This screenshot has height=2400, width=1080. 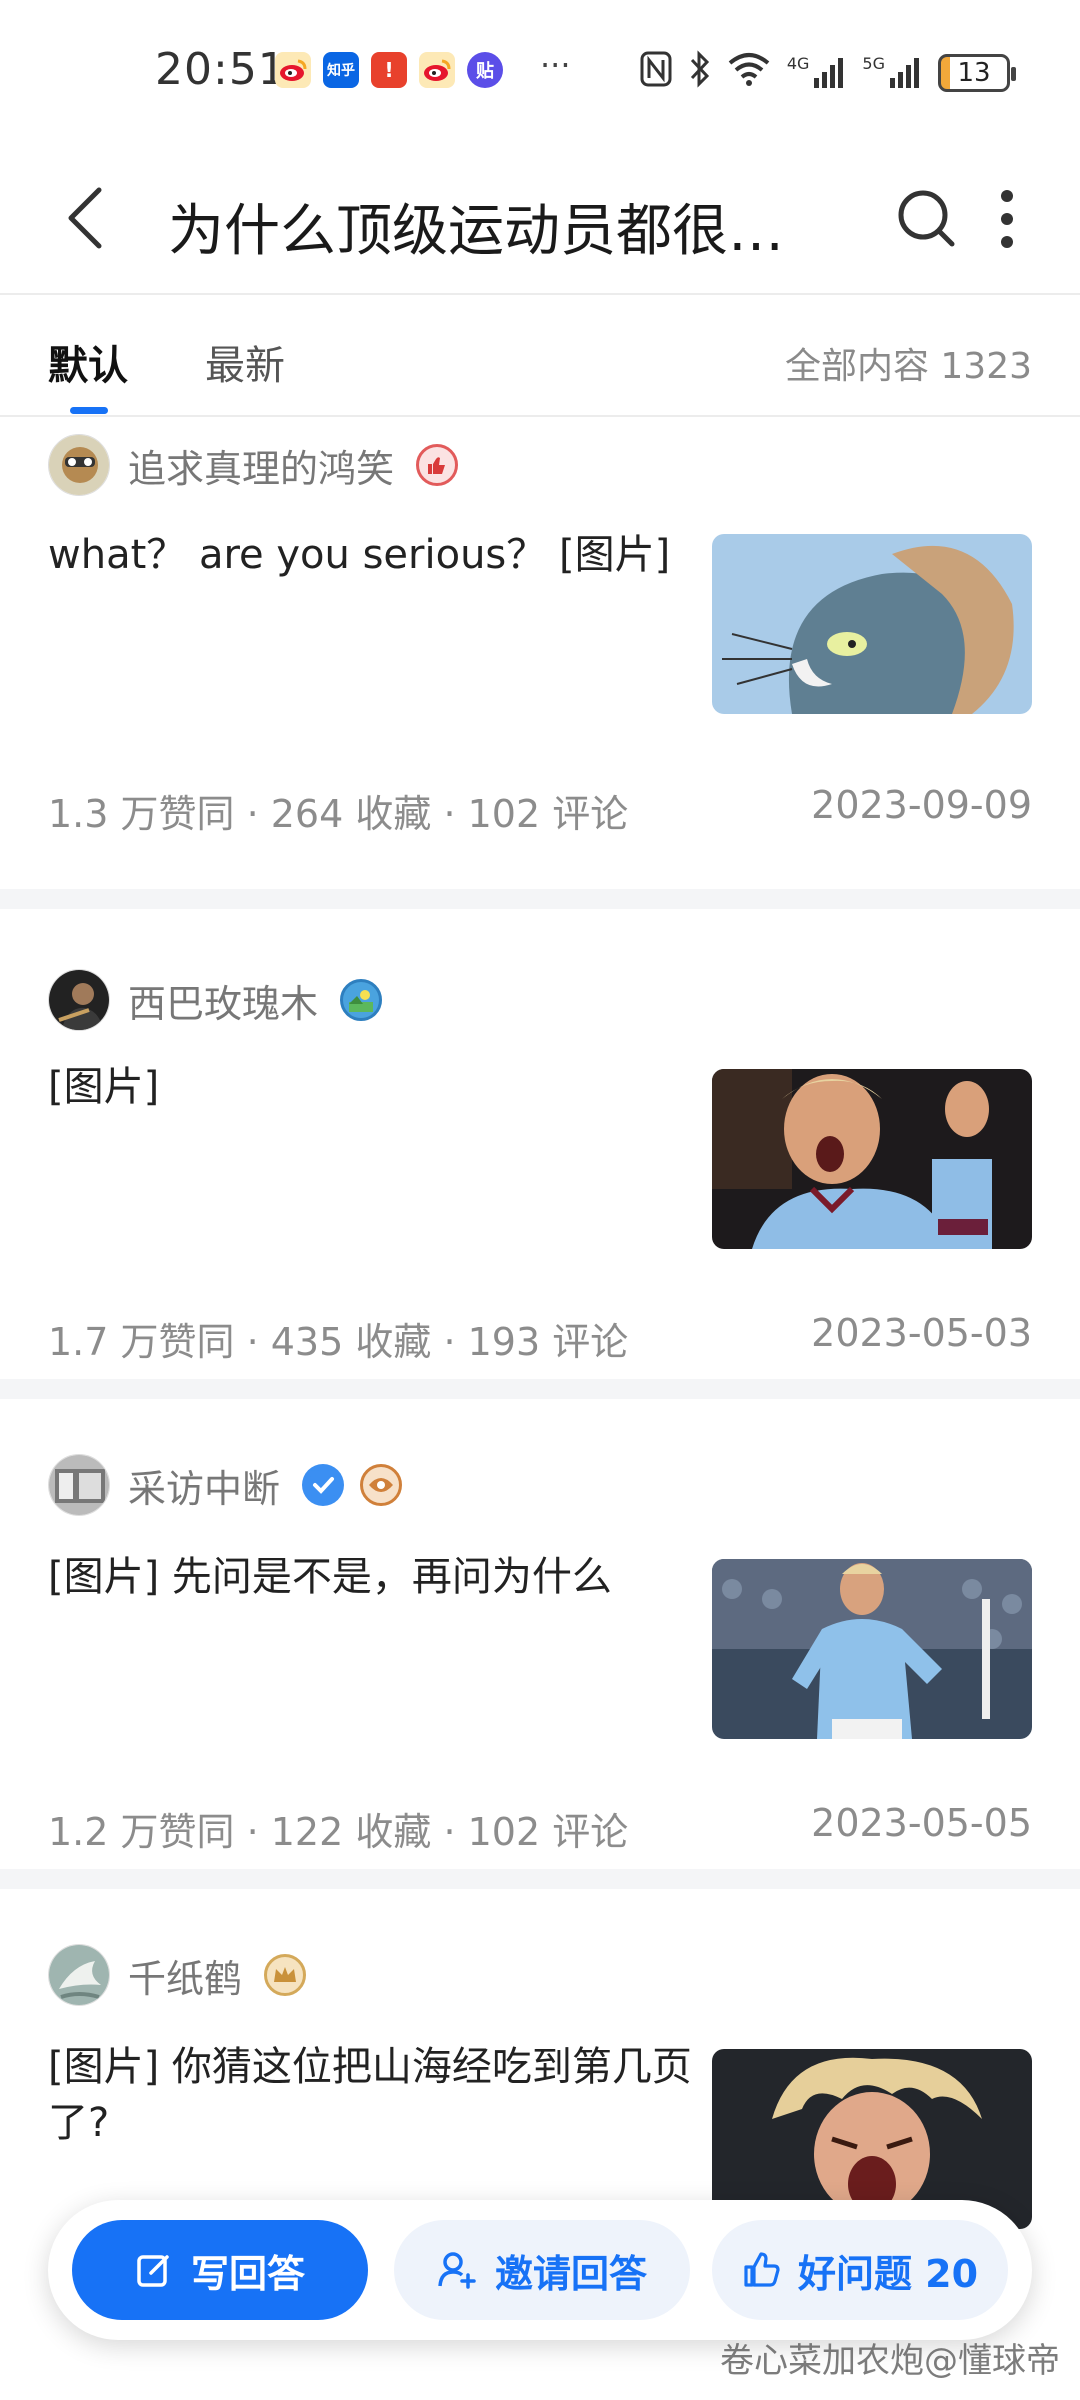 I want to click on status-time: 20:51, so click(x=221, y=69).